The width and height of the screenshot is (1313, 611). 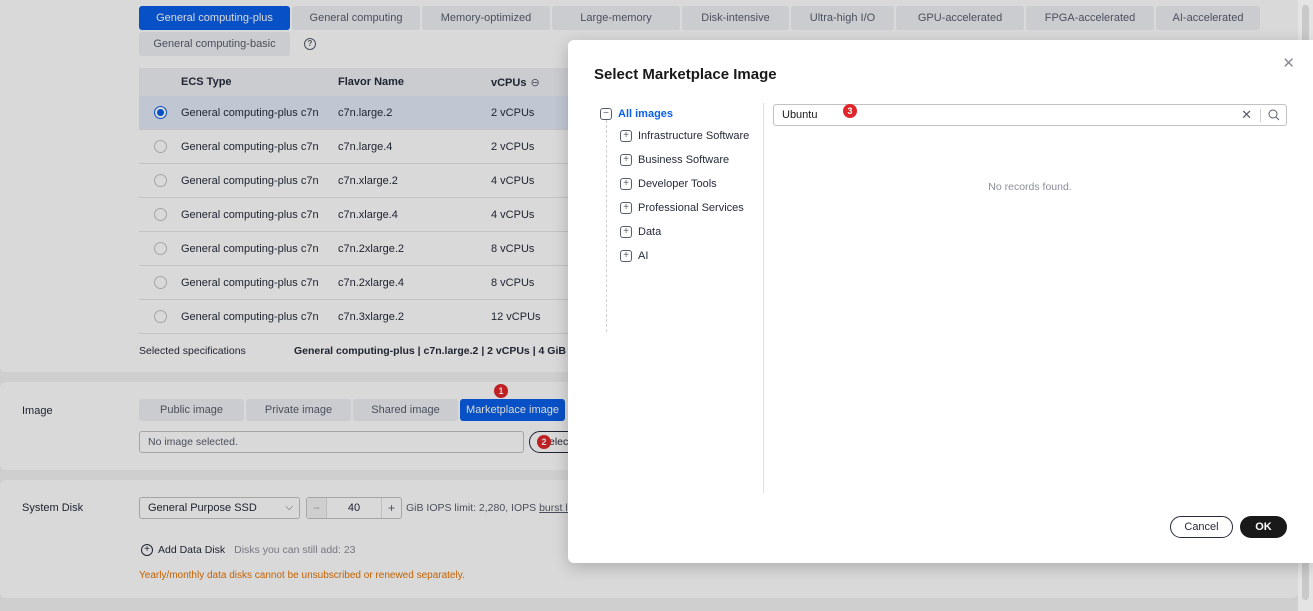 I want to click on ok-button: OK, so click(x=1263, y=527).